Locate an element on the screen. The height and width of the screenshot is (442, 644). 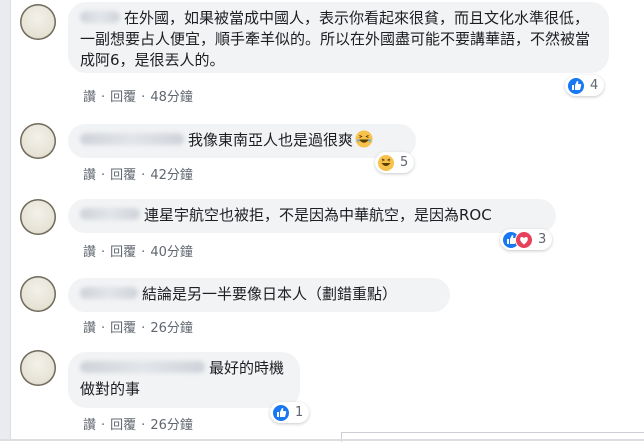
comment-actions: 讚 · 回覆 · 40分鐘 is located at coordinates (138, 250).